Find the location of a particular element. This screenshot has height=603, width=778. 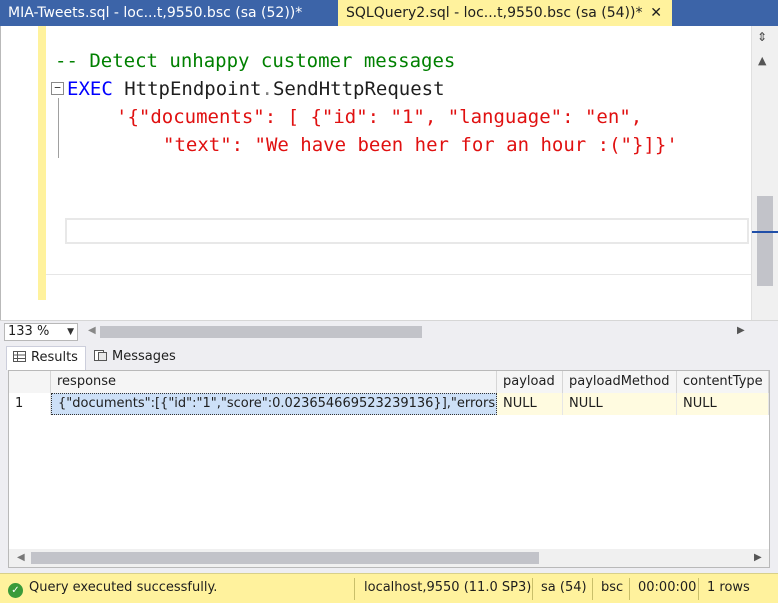

split-icon: ⇕ is located at coordinates (762, 37).